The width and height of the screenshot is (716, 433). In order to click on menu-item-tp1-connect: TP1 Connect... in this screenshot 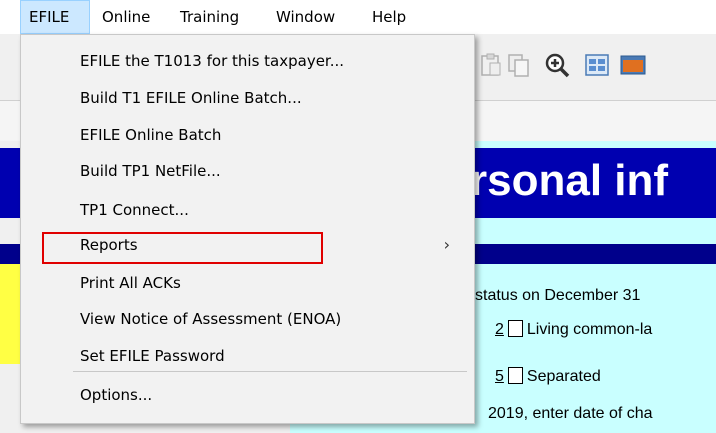, I will do `click(134, 210)`.